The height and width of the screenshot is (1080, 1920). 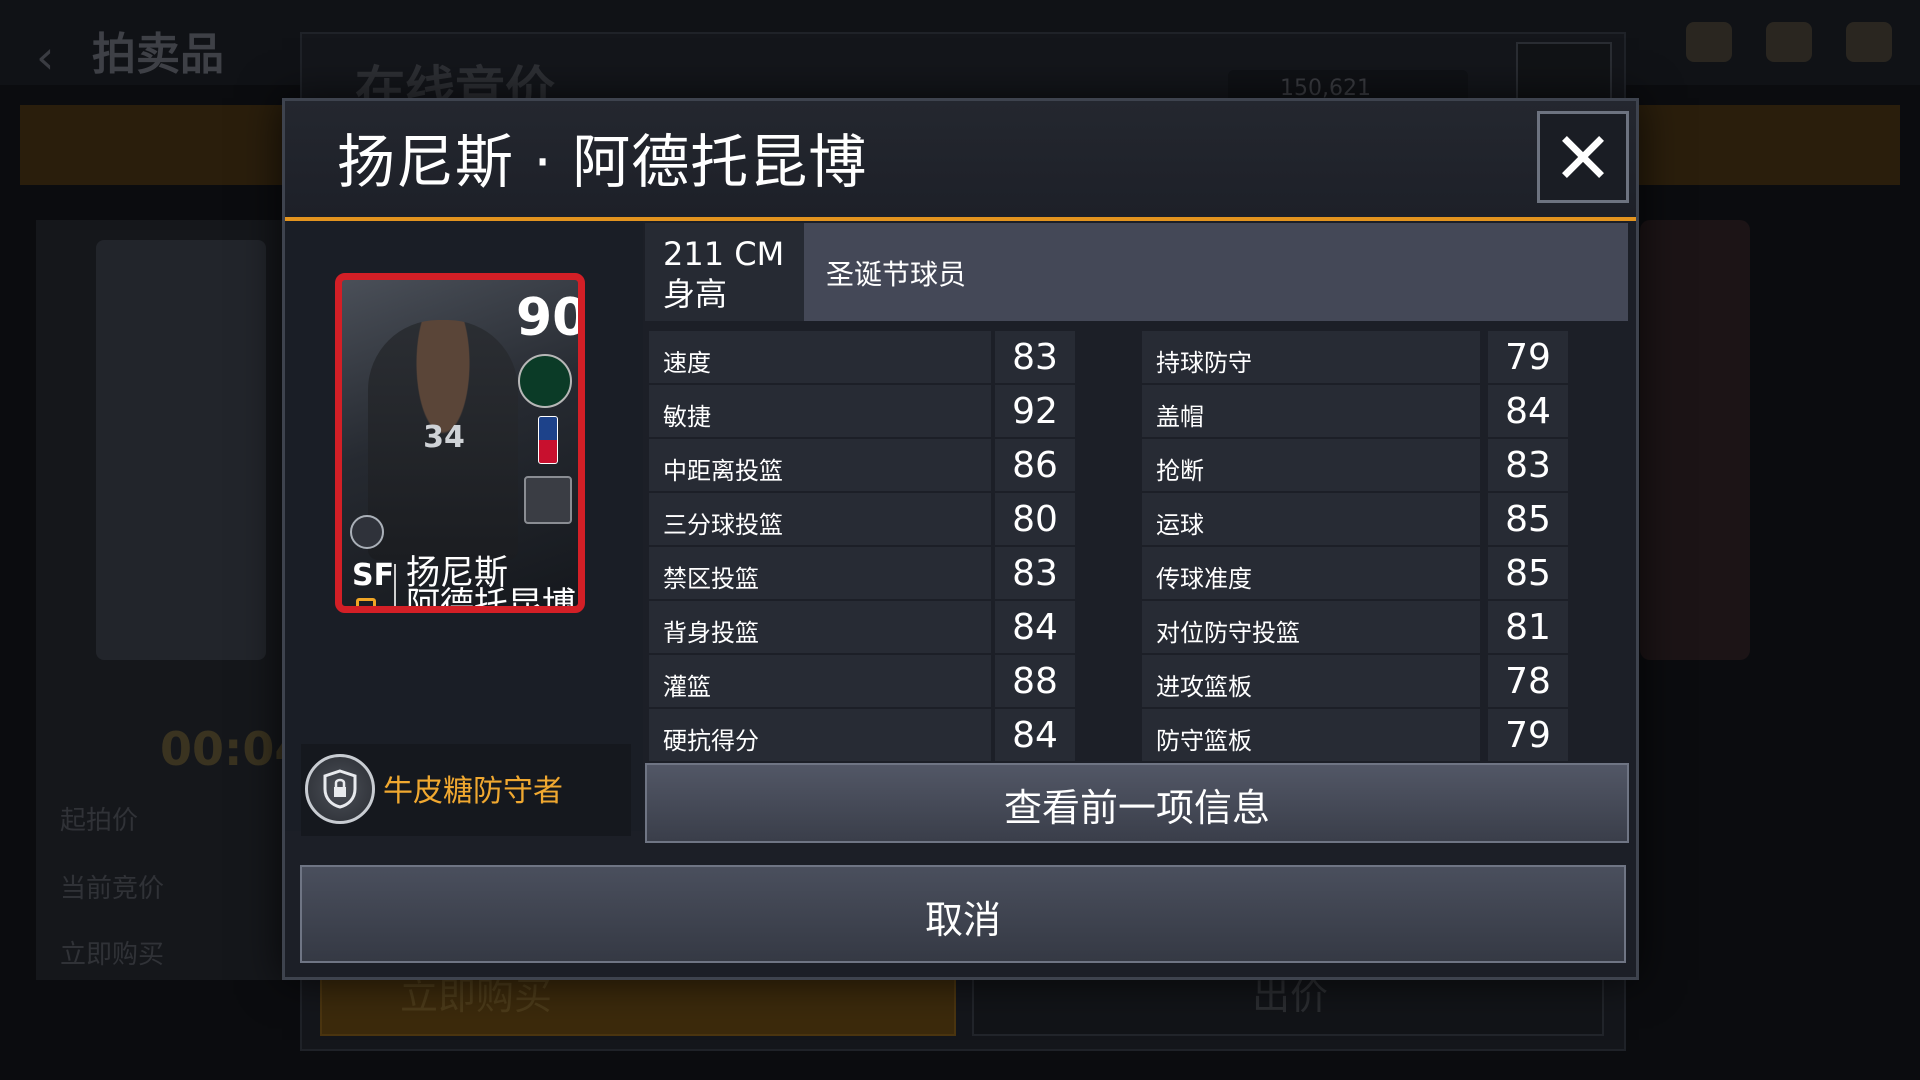 I want to click on player-tag: 圣诞节球员, so click(x=896, y=274).